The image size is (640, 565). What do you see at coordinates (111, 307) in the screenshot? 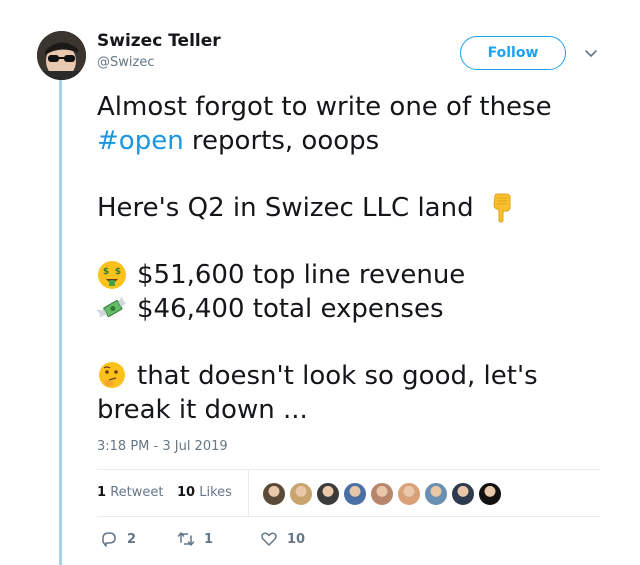
I see `money-with-wings-icon` at bounding box center [111, 307].